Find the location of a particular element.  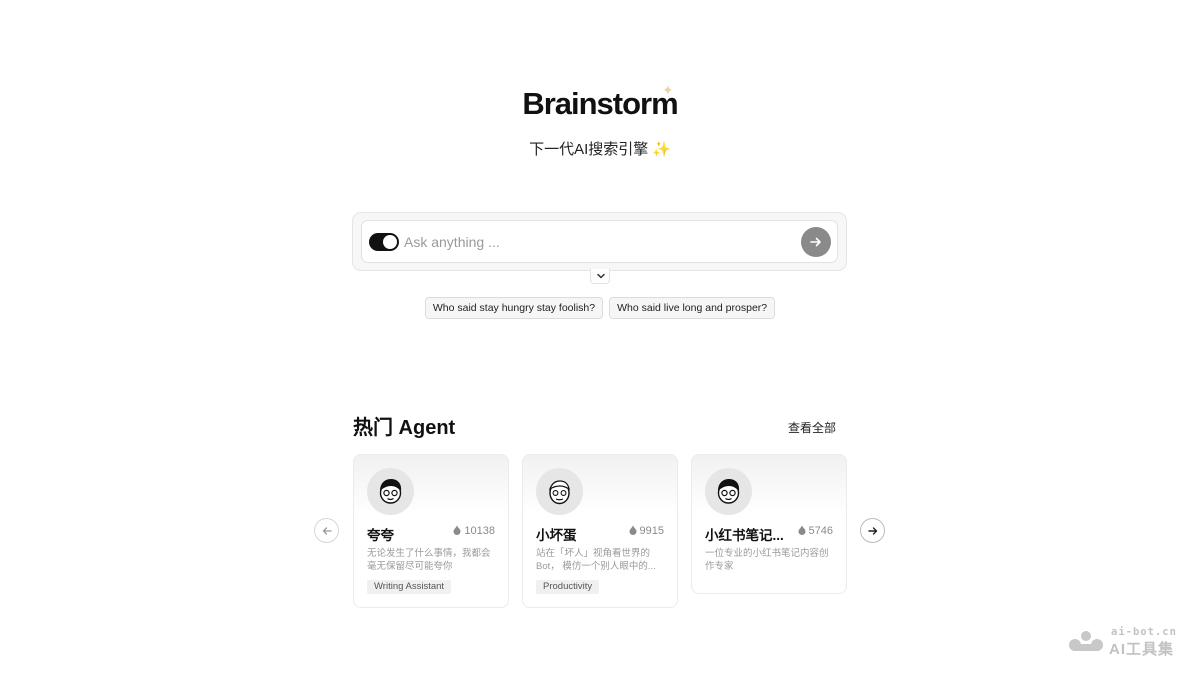

watermark-logo-icon is located at coordinates (1086, 641).